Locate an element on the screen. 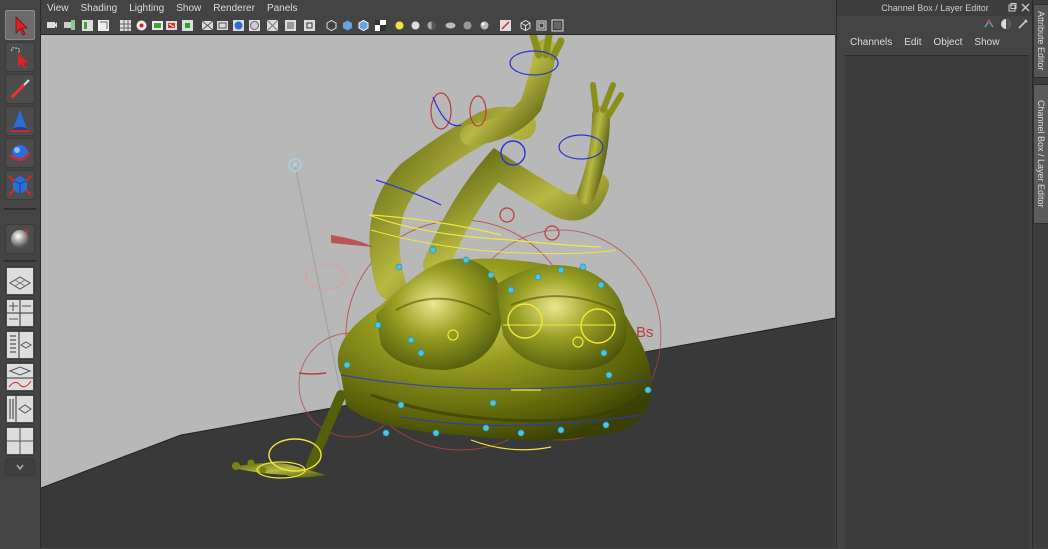  isolate-select-icon is located at coordinates (309, 25).